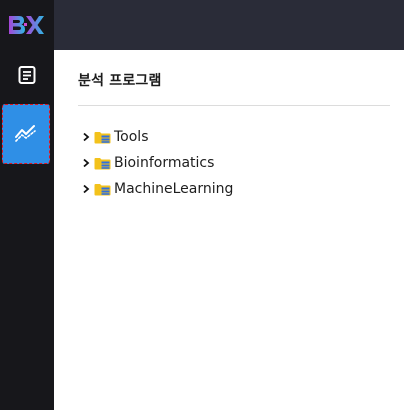 Image resolution: width=404 pixels, height=410 pixels. I want to click on chart-trend-icon, so click(26, 134).